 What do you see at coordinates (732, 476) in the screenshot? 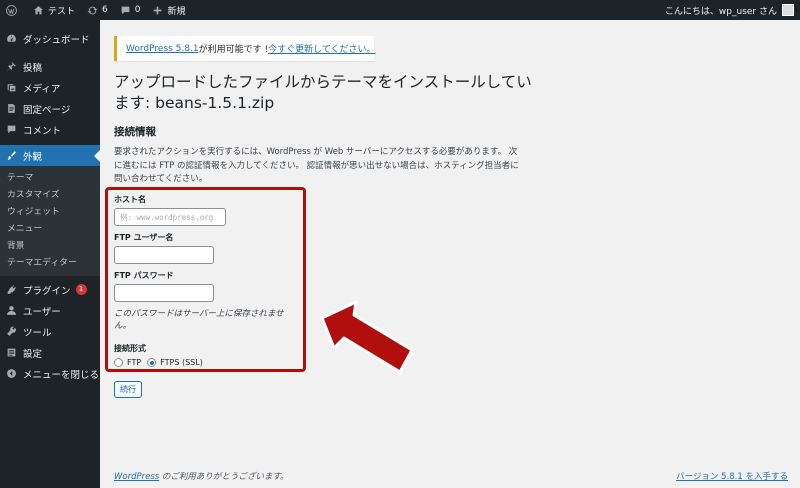
I see `footer-version-link: バージョン 5.8.1 を入手する` at bounding box center [732, 476].